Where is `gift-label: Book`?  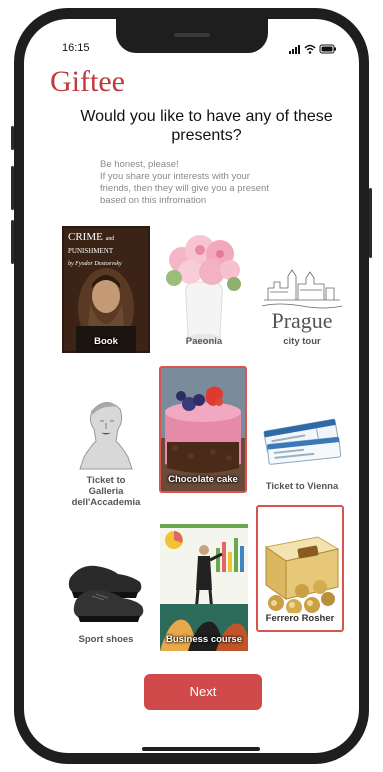 gift-label: Book is located at coordinates (106, 341).